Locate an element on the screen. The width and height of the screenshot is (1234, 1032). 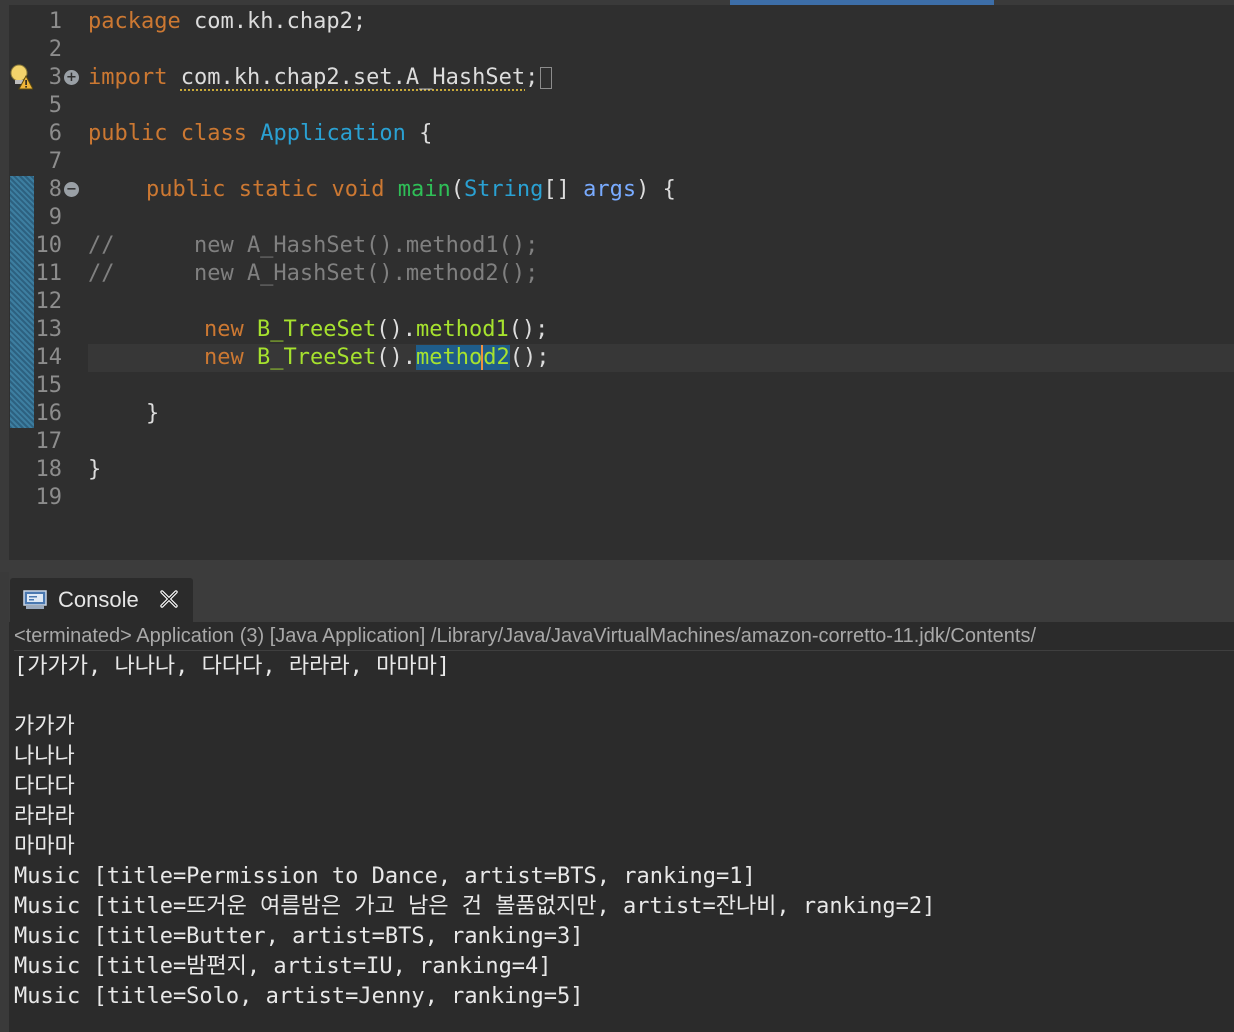
line-number: 10 is located at coordinates (49, 245).